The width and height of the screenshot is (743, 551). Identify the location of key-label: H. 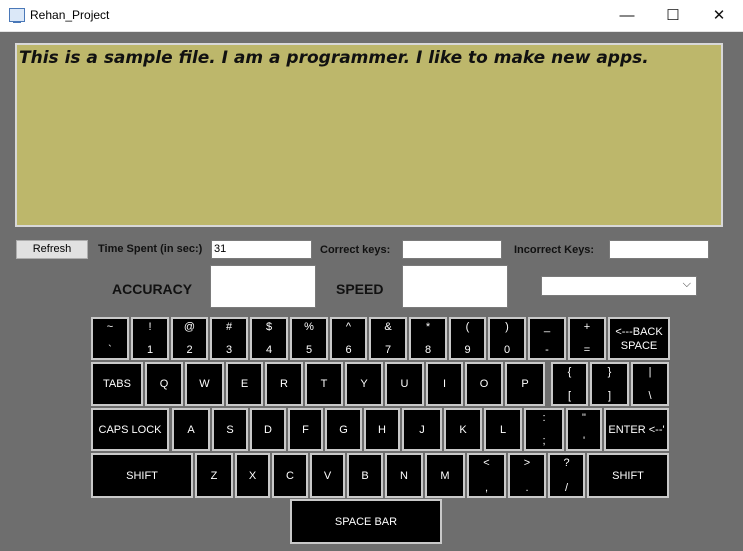
(382, 429).